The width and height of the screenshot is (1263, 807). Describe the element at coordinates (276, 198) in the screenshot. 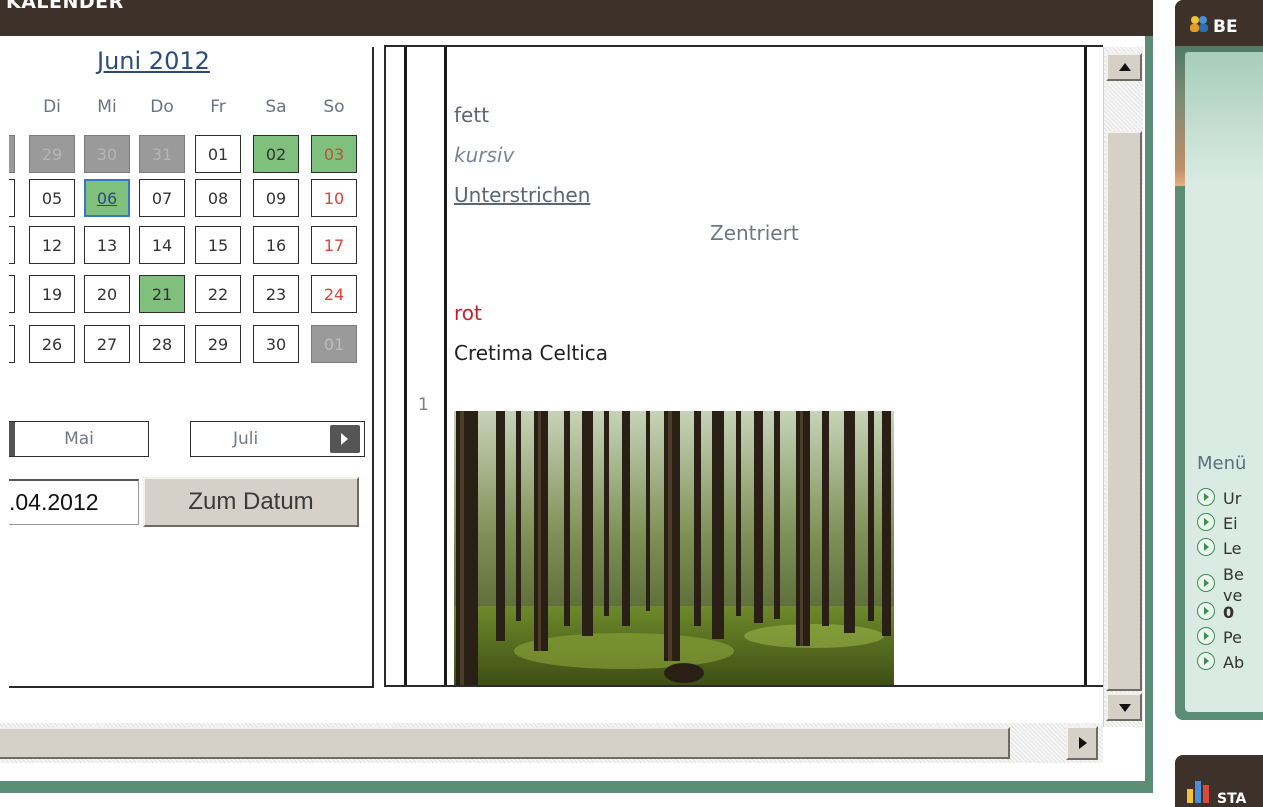

I see `calendar-day: 09` at that location.